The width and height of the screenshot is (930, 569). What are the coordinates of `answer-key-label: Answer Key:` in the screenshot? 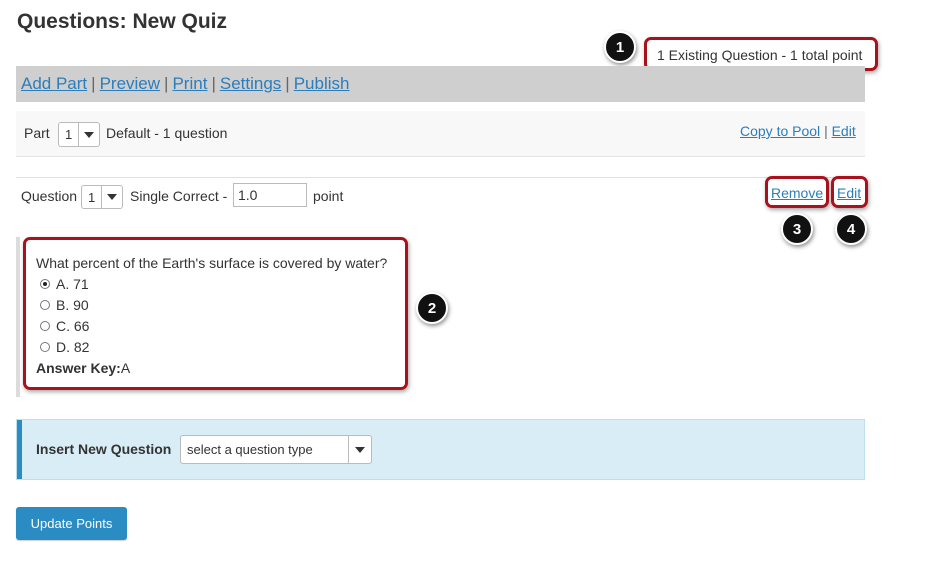 It's located at (78, 368).